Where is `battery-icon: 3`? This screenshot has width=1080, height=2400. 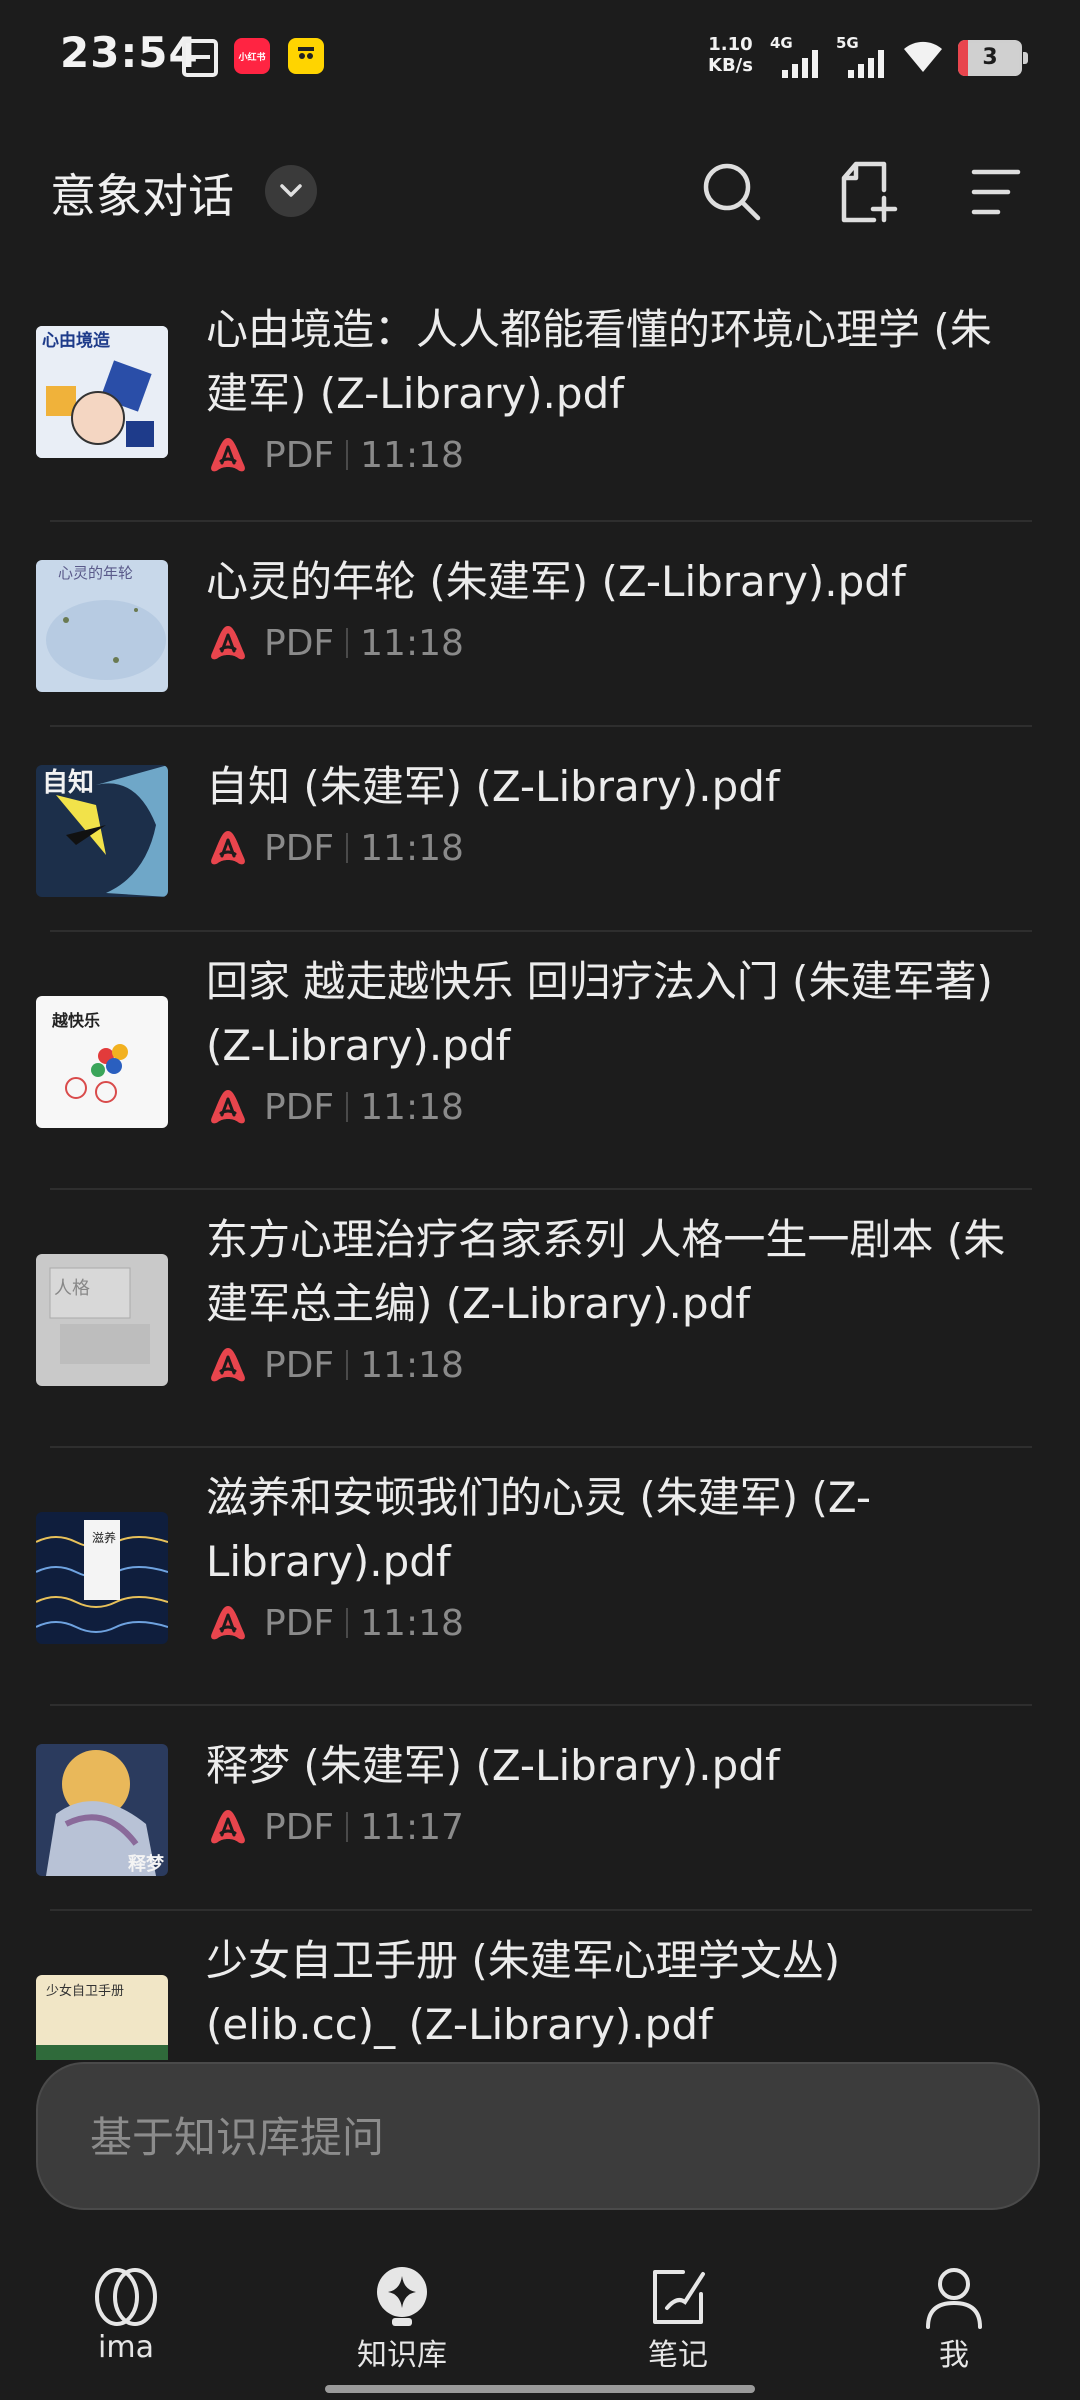 battery-icon: 3 is located at coordinates (993, 58).